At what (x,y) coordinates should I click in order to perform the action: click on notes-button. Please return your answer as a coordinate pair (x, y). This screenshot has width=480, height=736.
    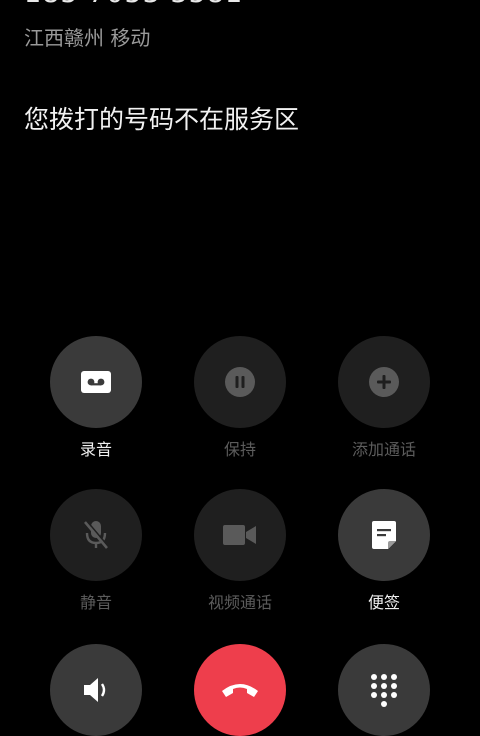
    Looking at the image, I should click on (384, 535).